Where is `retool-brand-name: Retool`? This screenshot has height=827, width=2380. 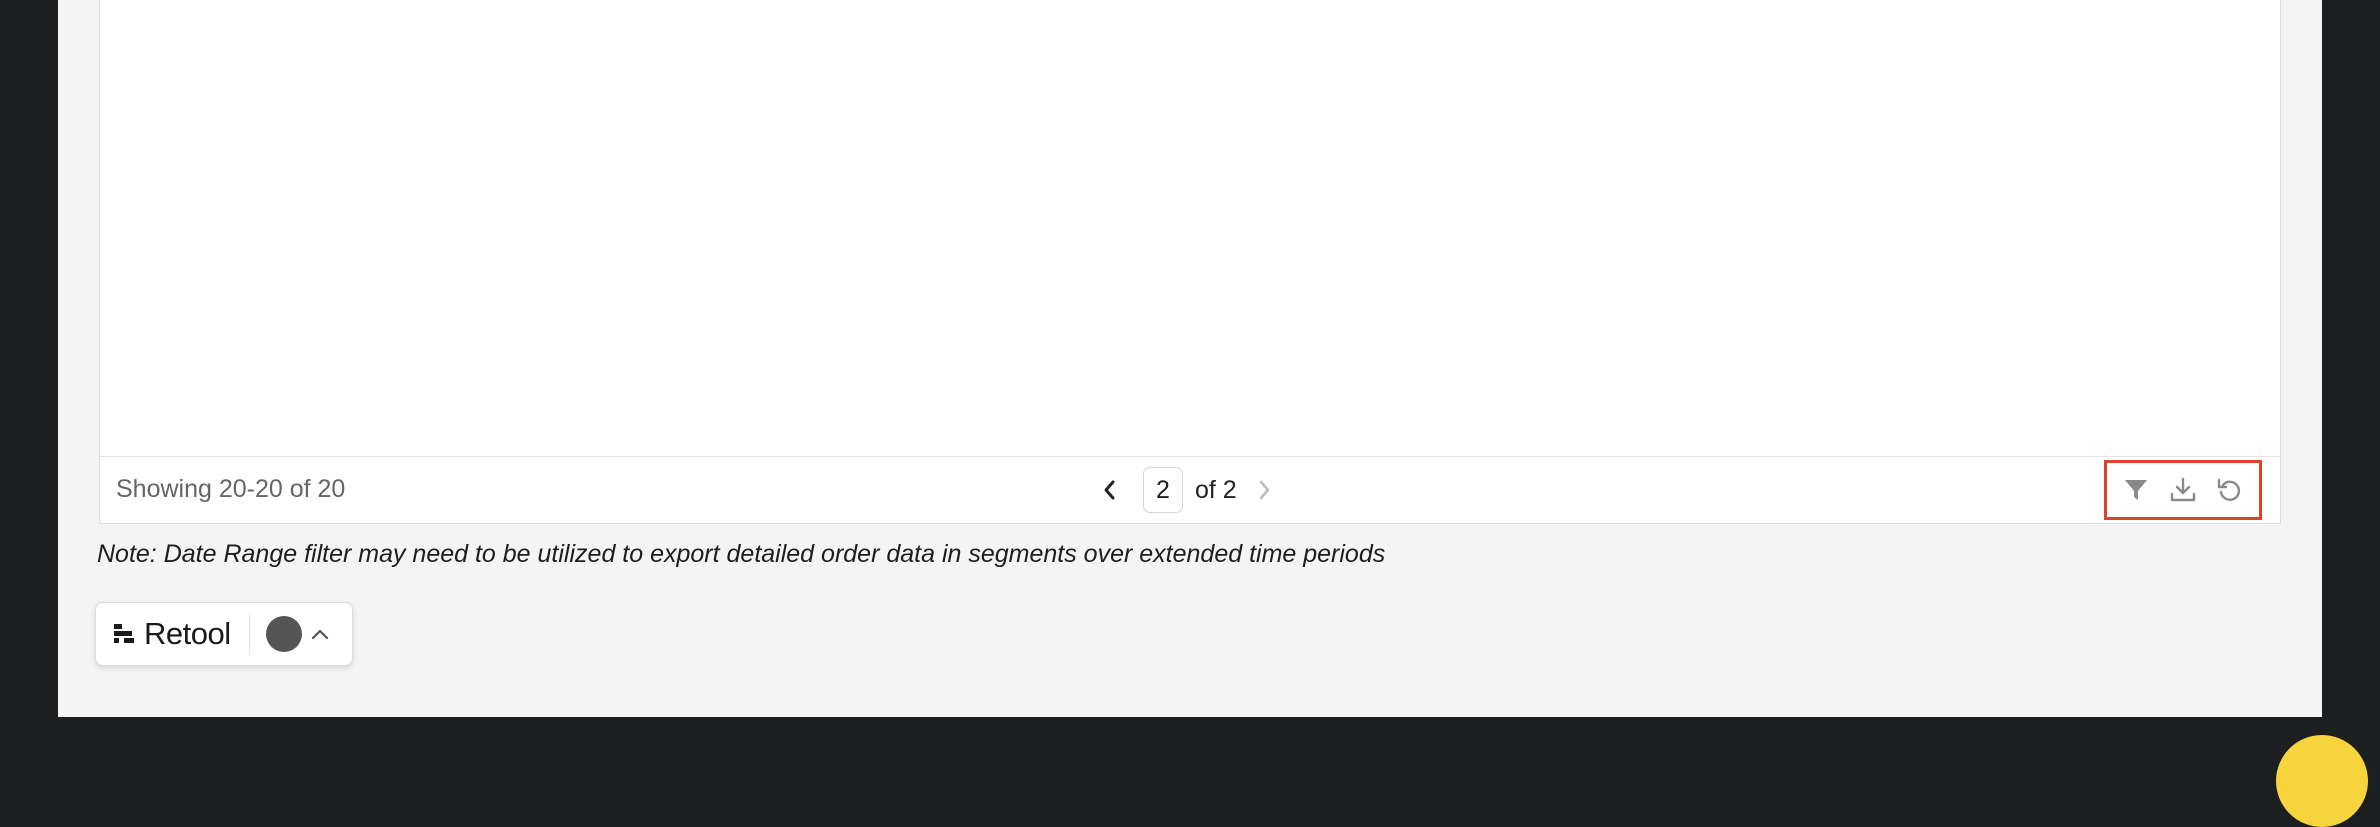 retool-brand-name: Retool is located at coordinates (187, 633).